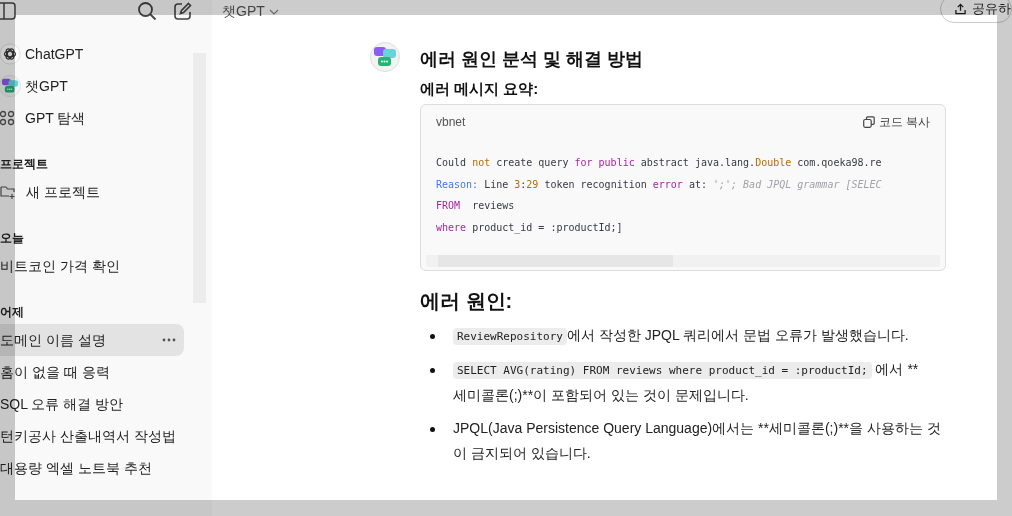 The height and width of the screenshot is (516, 1012). What do you see at coordinates (686, 382) in the screenshot?
I see `bullet-text: SELECT AVG(rating) FROM reviews where product_id = :productId; 에서 ** 세미콜론(;)**이 포함되어 있는 것이 문제입니다.` at bounding box center [686, 382].